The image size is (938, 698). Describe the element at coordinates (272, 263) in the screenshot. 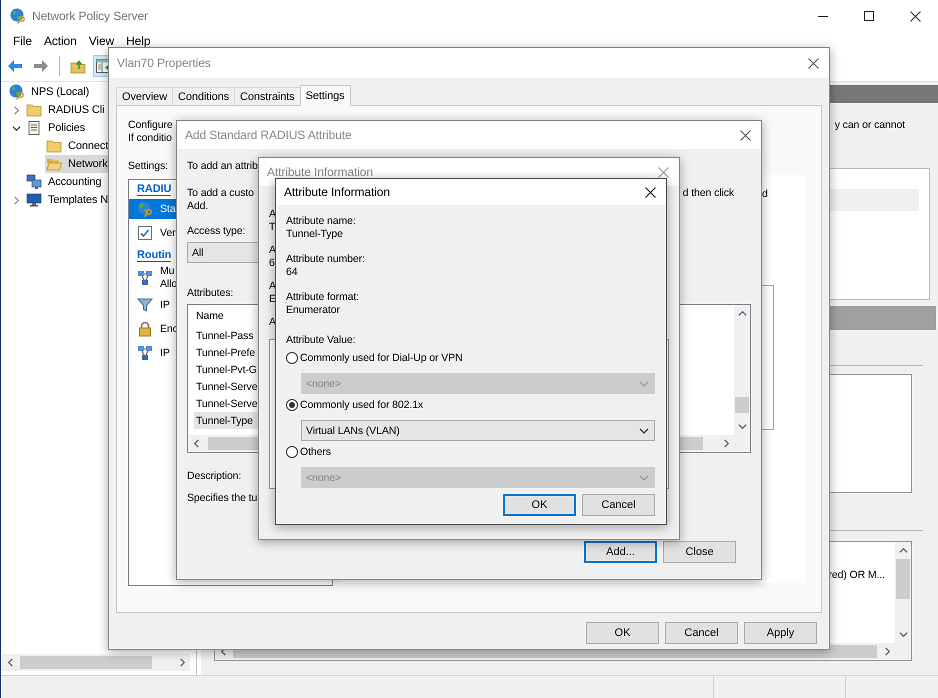

I see `text-fragment: 6` at that location.